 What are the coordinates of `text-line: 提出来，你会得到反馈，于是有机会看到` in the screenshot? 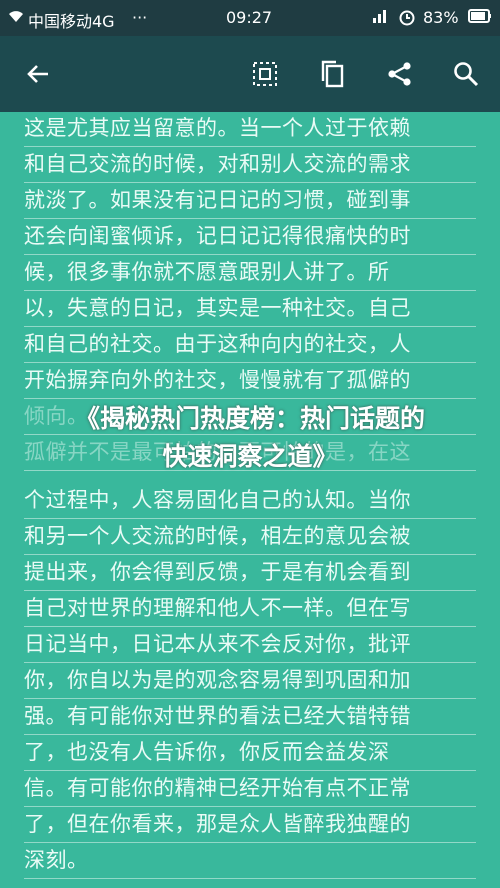 It's located at (250, 572).